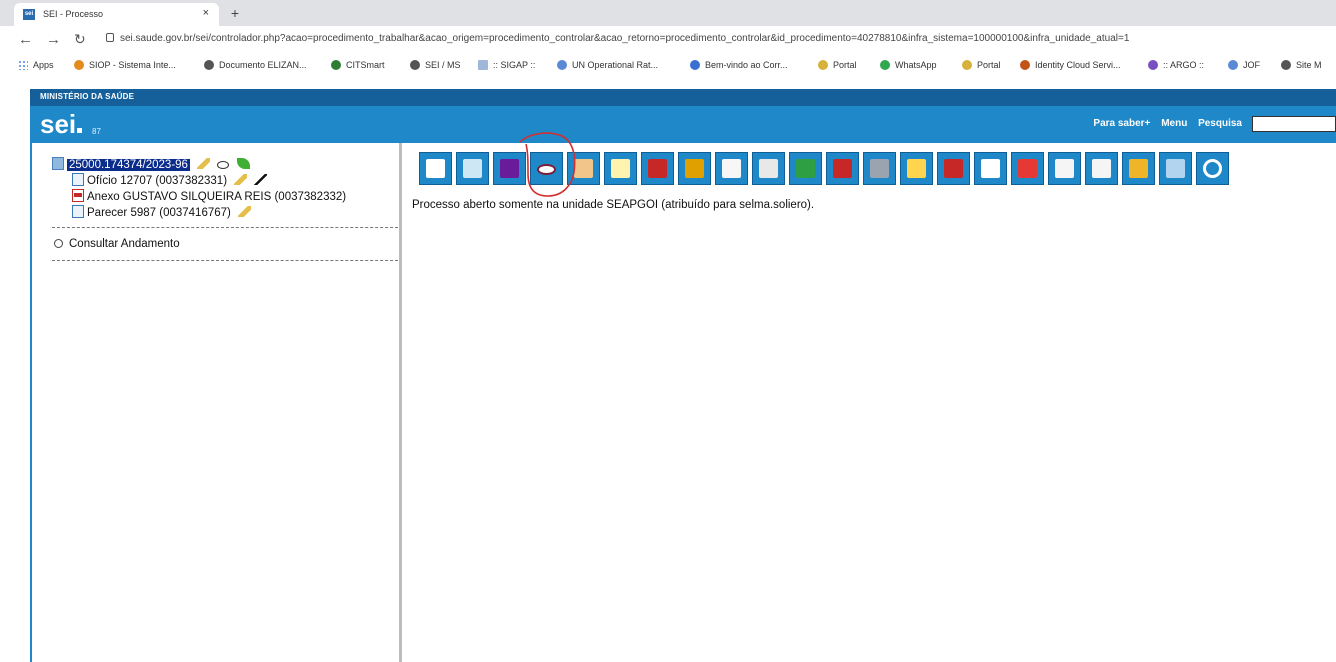 The width and height of the screenshot is (1336, 662). I want to click on pesquisa-link: Pesquisa, so click(1220, 123).